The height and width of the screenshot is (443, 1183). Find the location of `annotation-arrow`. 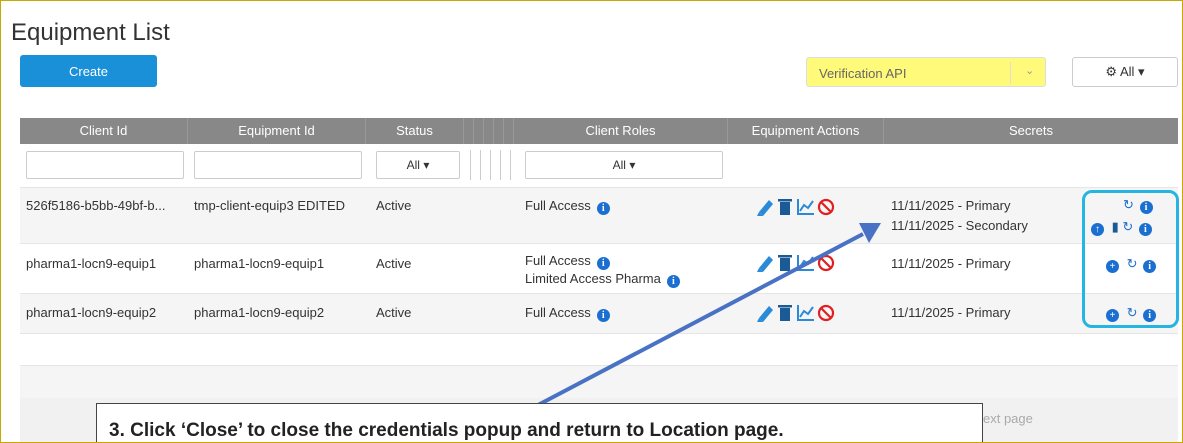

annotation-arrow is located at coordinates (709, 315).